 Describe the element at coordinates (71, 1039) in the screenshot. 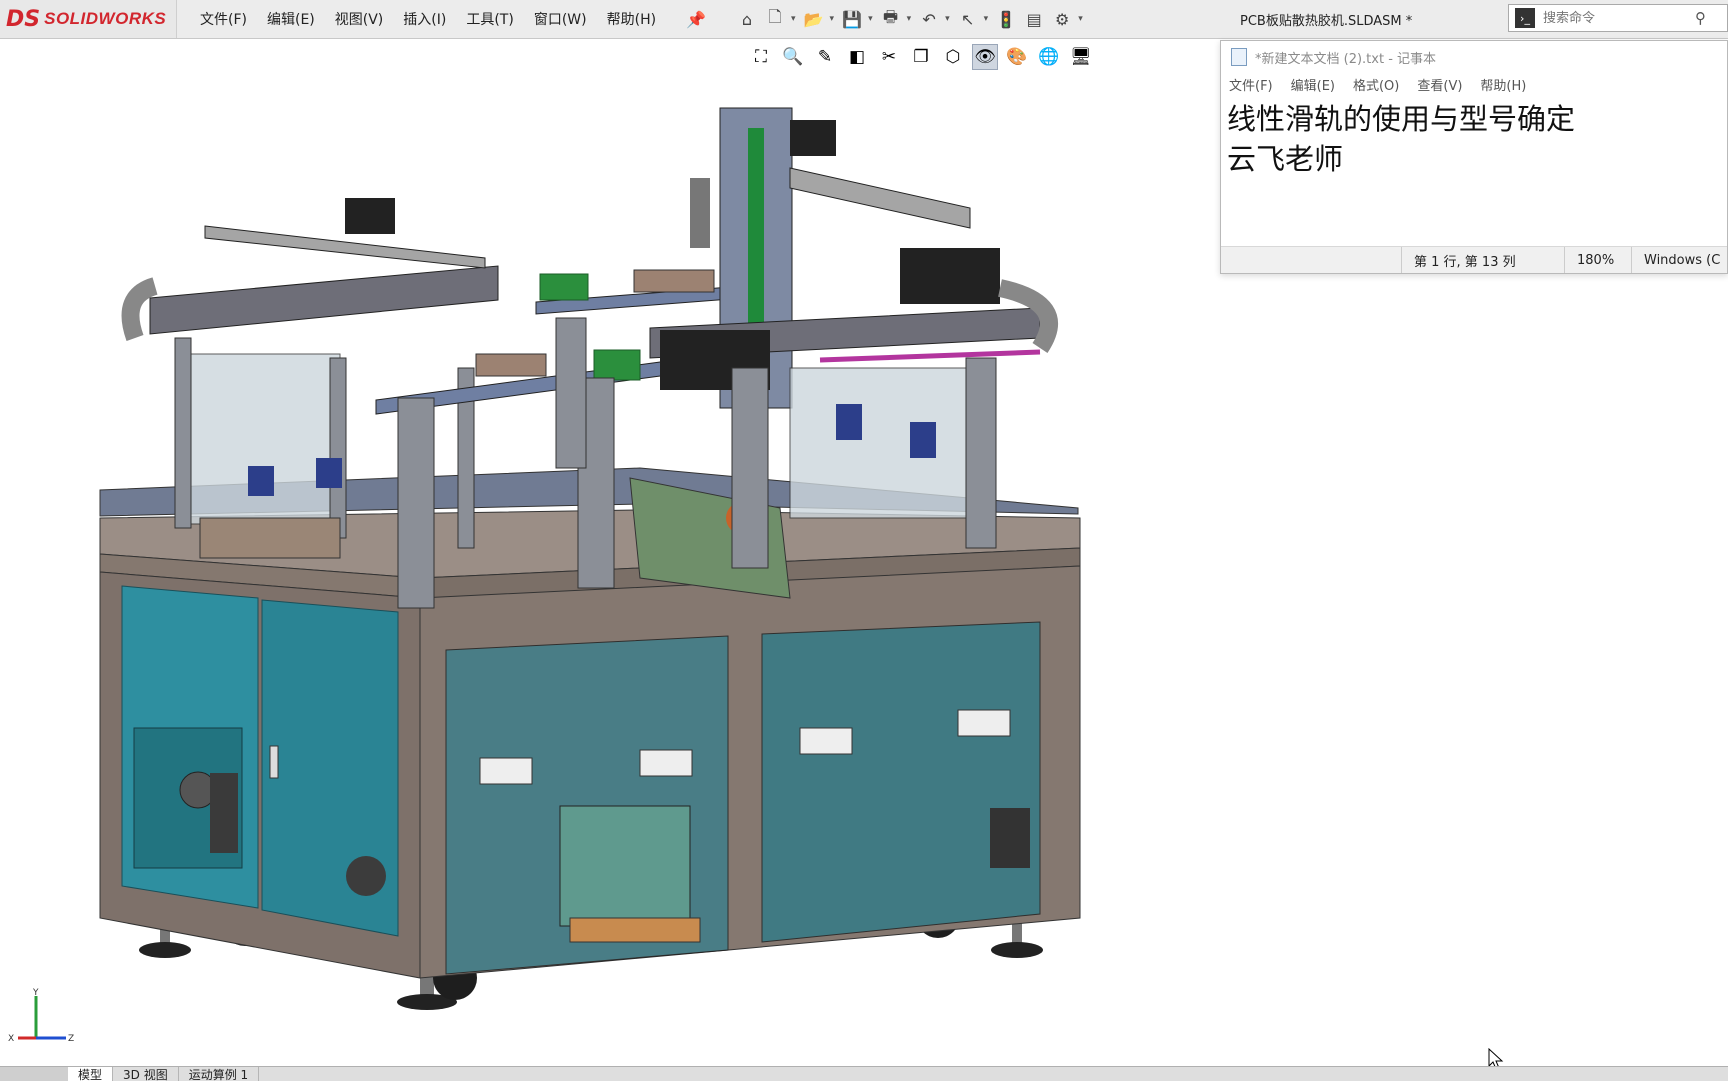

I see `triad-z-label: Z` at that location.